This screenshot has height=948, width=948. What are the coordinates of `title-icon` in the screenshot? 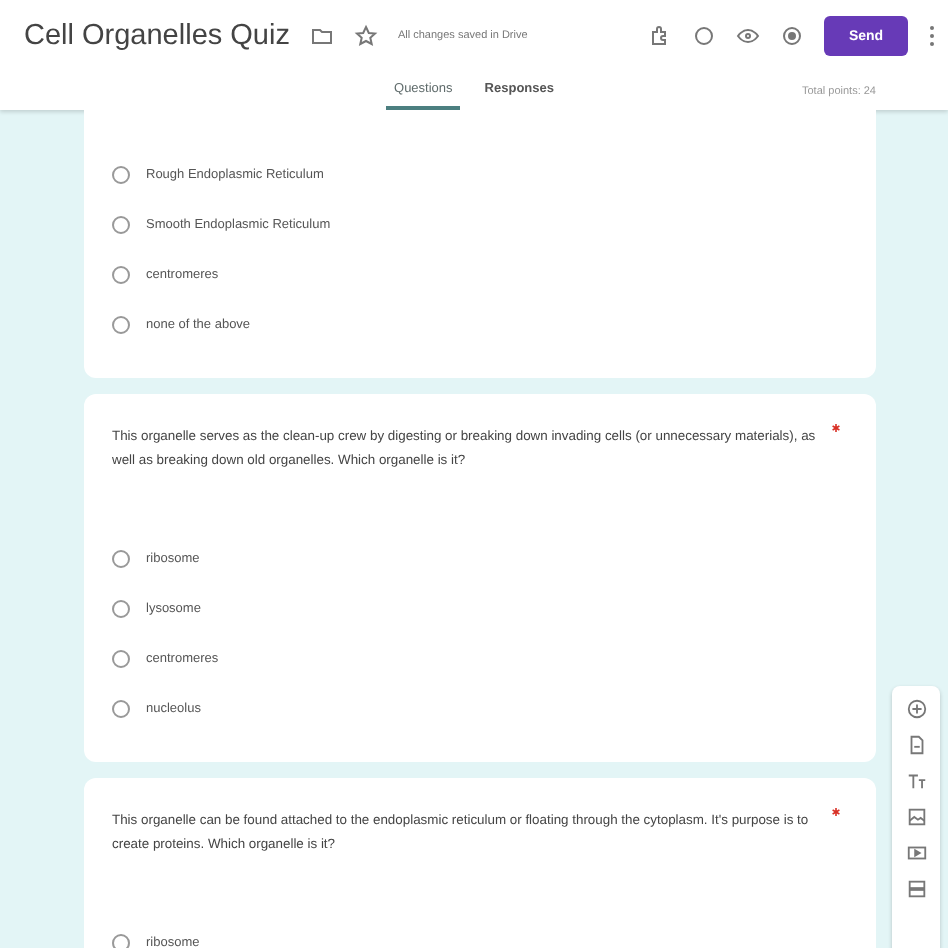 It's located at (916, 781).